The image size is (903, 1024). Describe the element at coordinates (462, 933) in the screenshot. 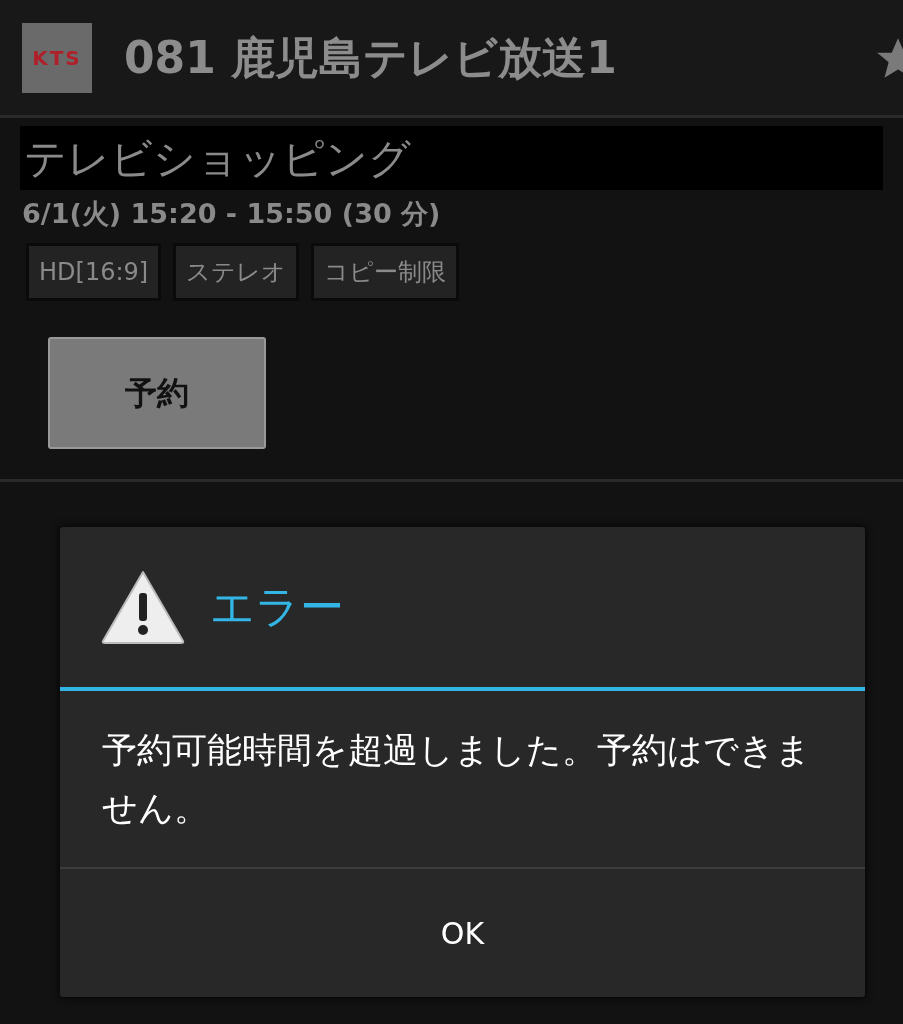

I see `ok-button: OK` at that location.